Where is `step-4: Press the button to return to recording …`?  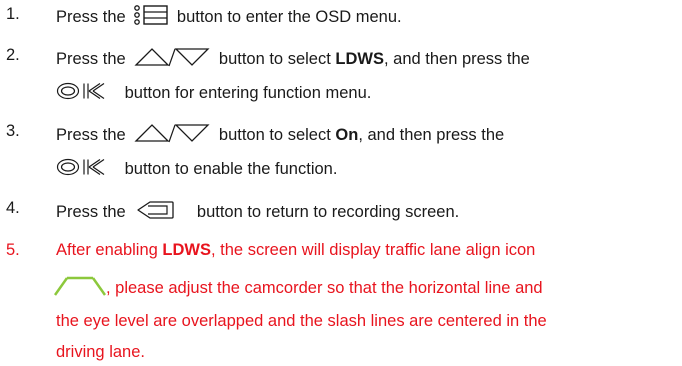
step-4: Press the button to return to recording … is located at coordinates (257, 212).